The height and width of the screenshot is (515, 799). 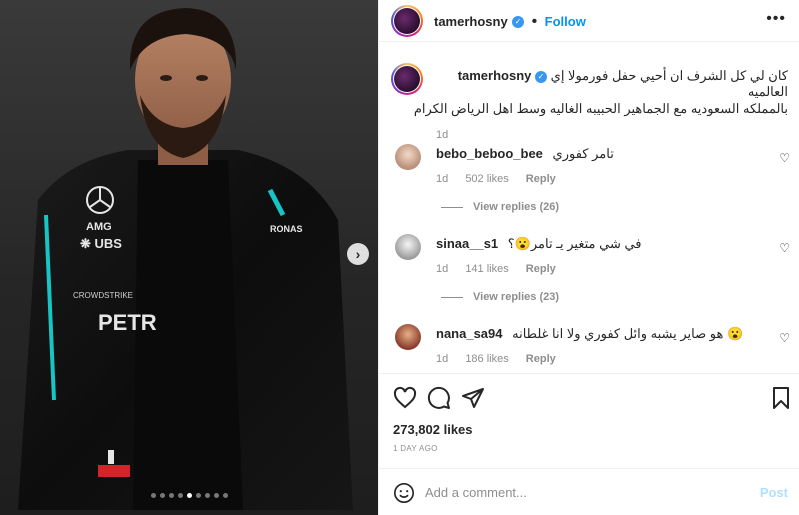 I want to click on comment-text: هو صاير يشبه وائل كفوري ولا انا غلطانه 😮, so click(x=628, y=333).